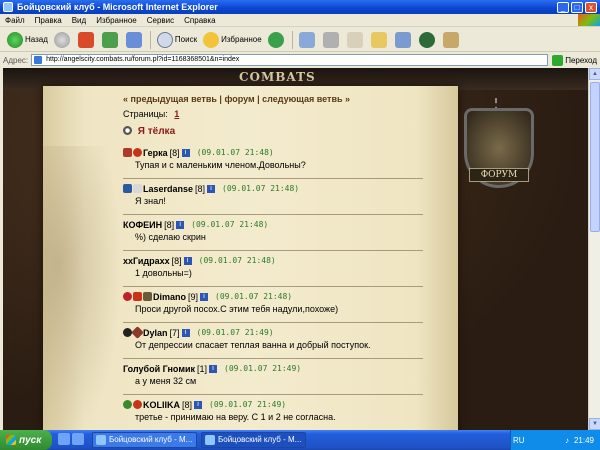 The width and height of the screenshot is (600, 450). I want to click on language-indicator: RU, so click(519, 440).